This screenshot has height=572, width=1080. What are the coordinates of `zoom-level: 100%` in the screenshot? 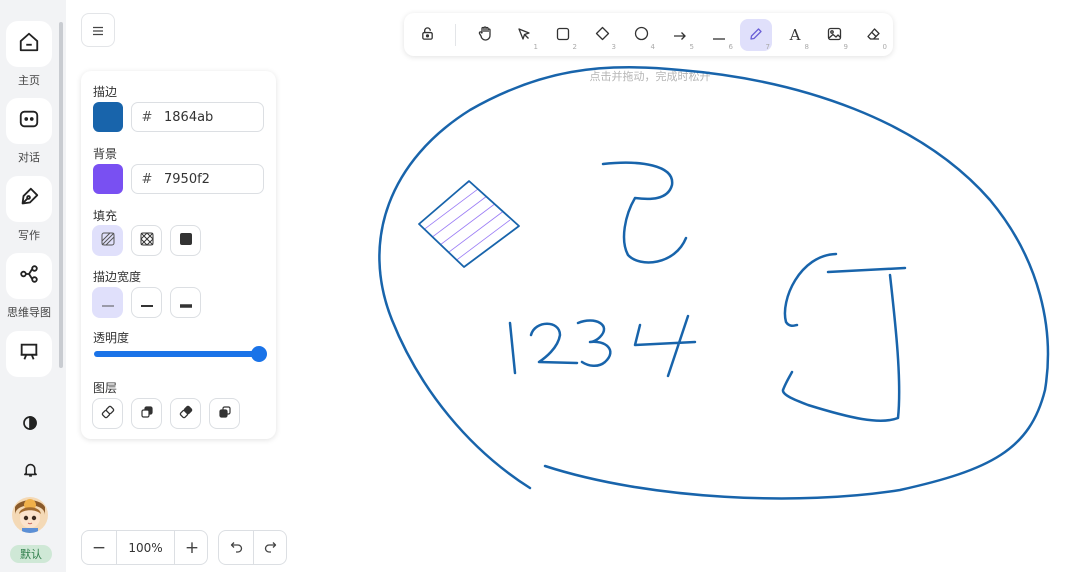 It's located at (145, 547).